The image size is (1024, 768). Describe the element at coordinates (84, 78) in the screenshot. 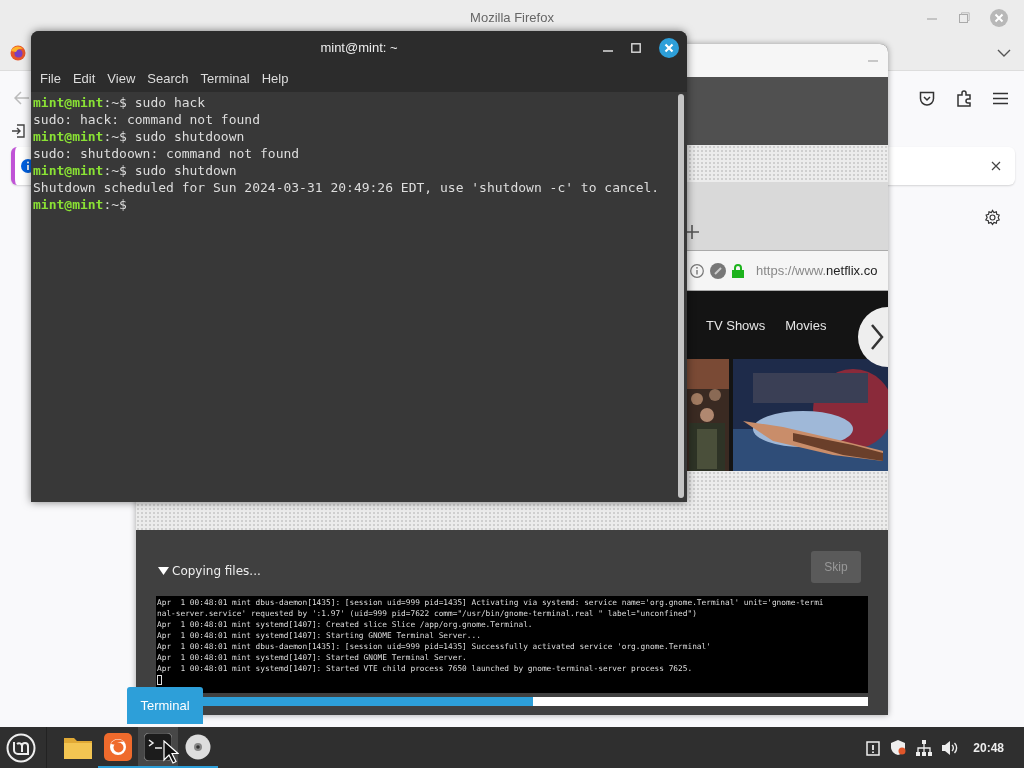

I see `menu-item: Edit` at that location.